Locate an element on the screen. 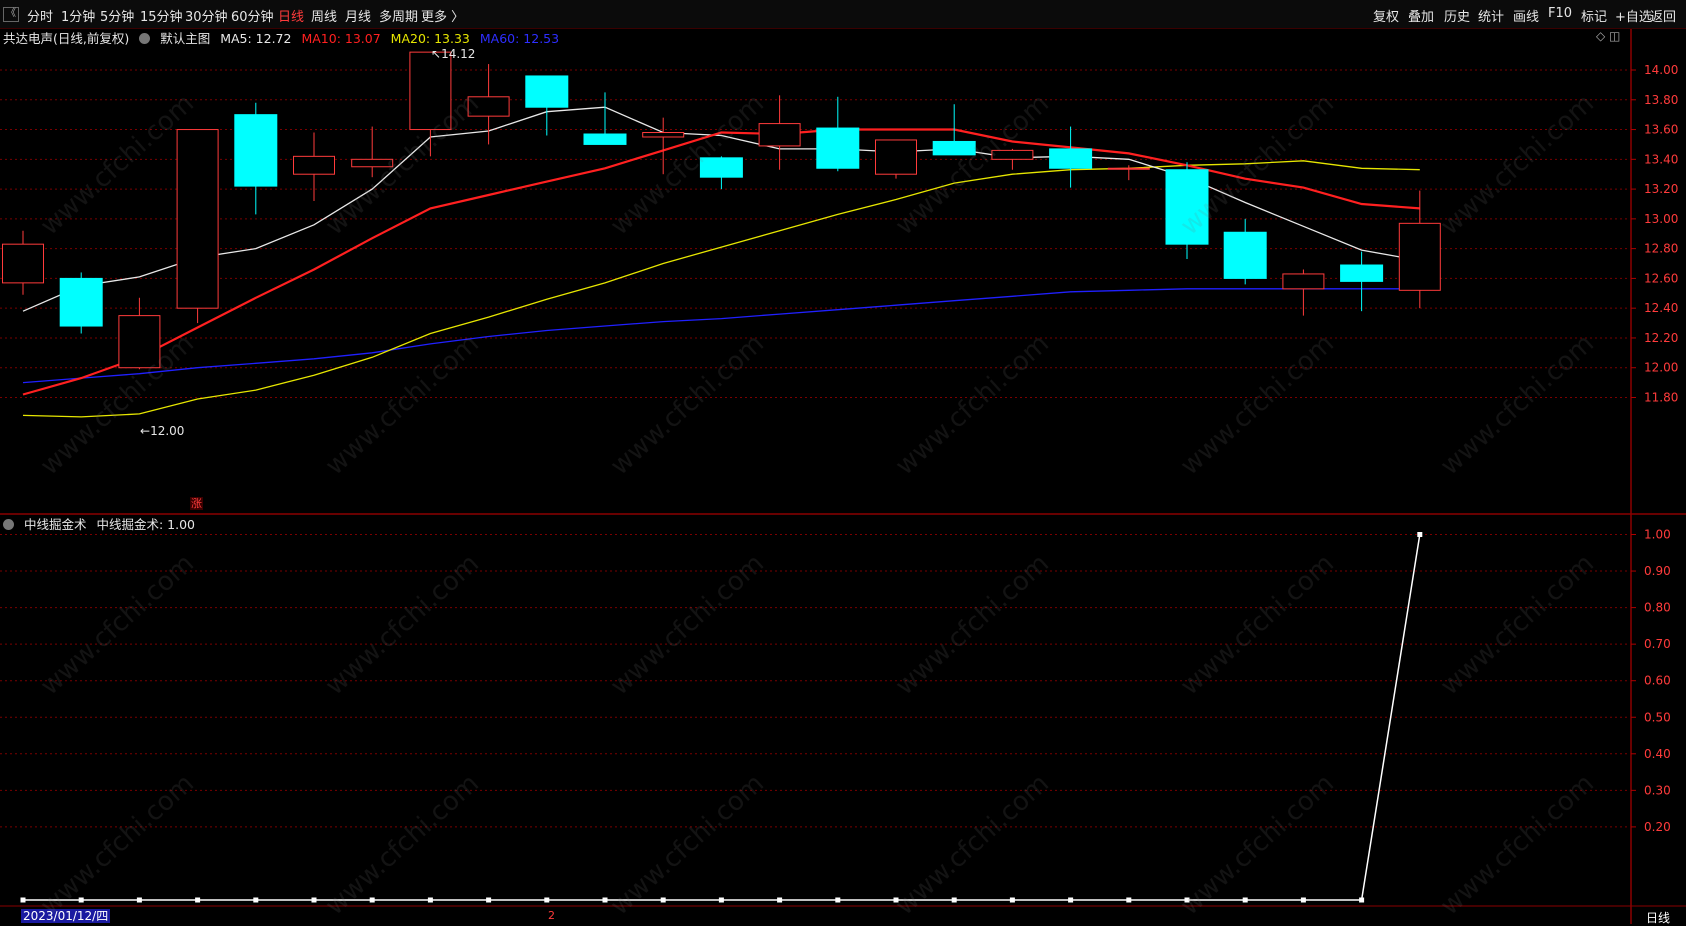 Image resolution: width=1686 pixels, height=926 pixels. indicator-tick-label: 0.90 is located at coordinates (1657, 571).